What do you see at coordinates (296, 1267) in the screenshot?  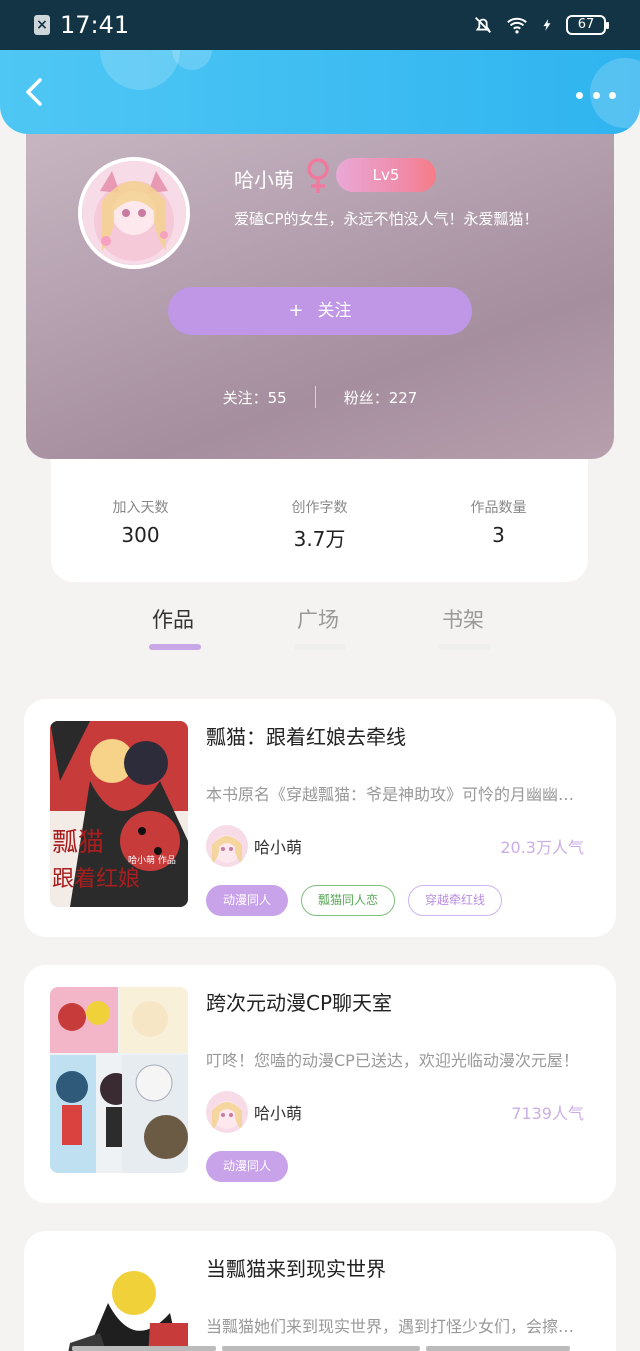 I see `work-title: 当瓢猫来到现实世界` at bounding box center [296, 1267].